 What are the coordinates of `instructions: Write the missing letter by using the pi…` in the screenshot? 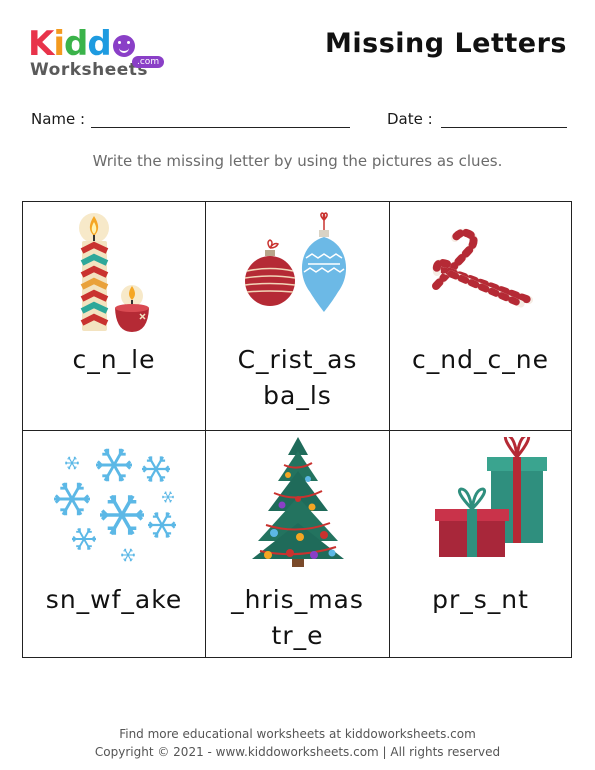 It's located at (297, 161).